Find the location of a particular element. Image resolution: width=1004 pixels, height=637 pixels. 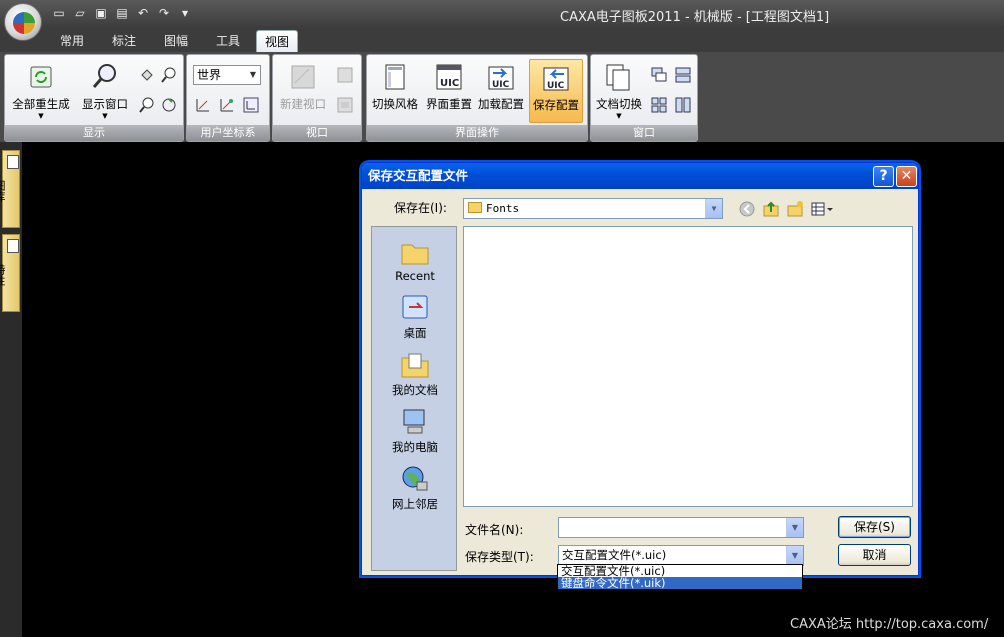

reset-ui-icon: UIC is located at coordinates (449, 77).